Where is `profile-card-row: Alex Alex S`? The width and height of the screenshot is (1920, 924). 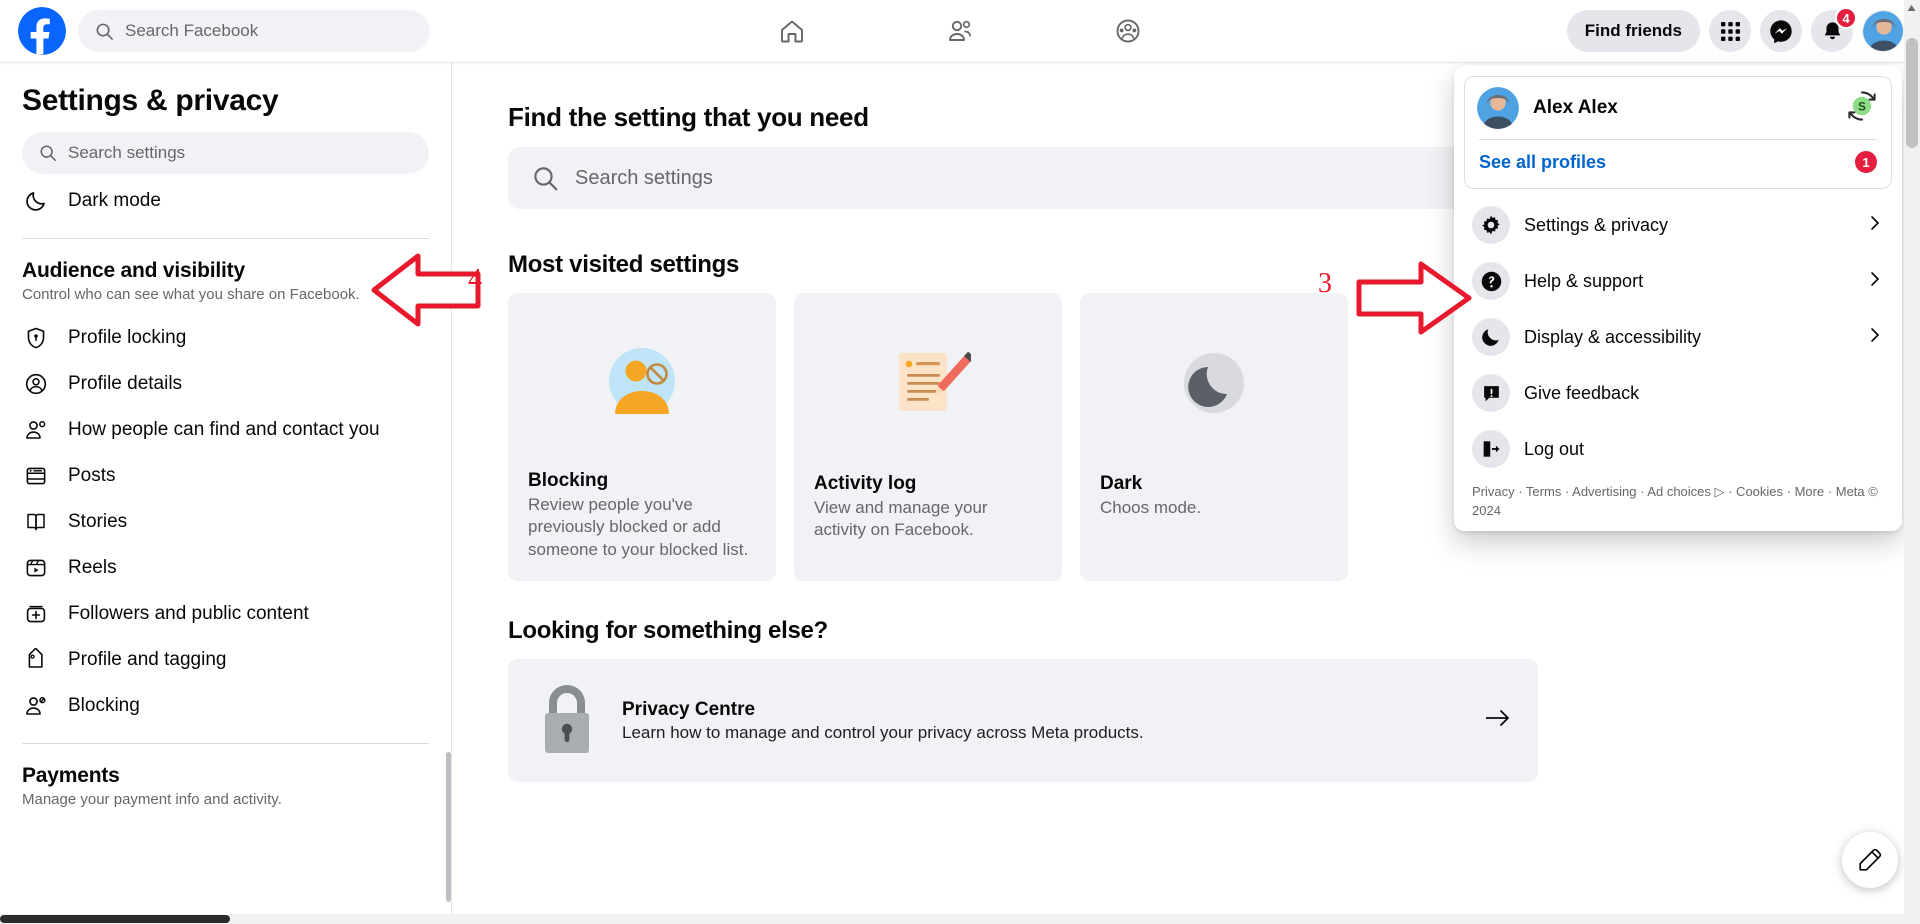
profile-card-row: Alex Alex S is located at coordinates (1678, 108).